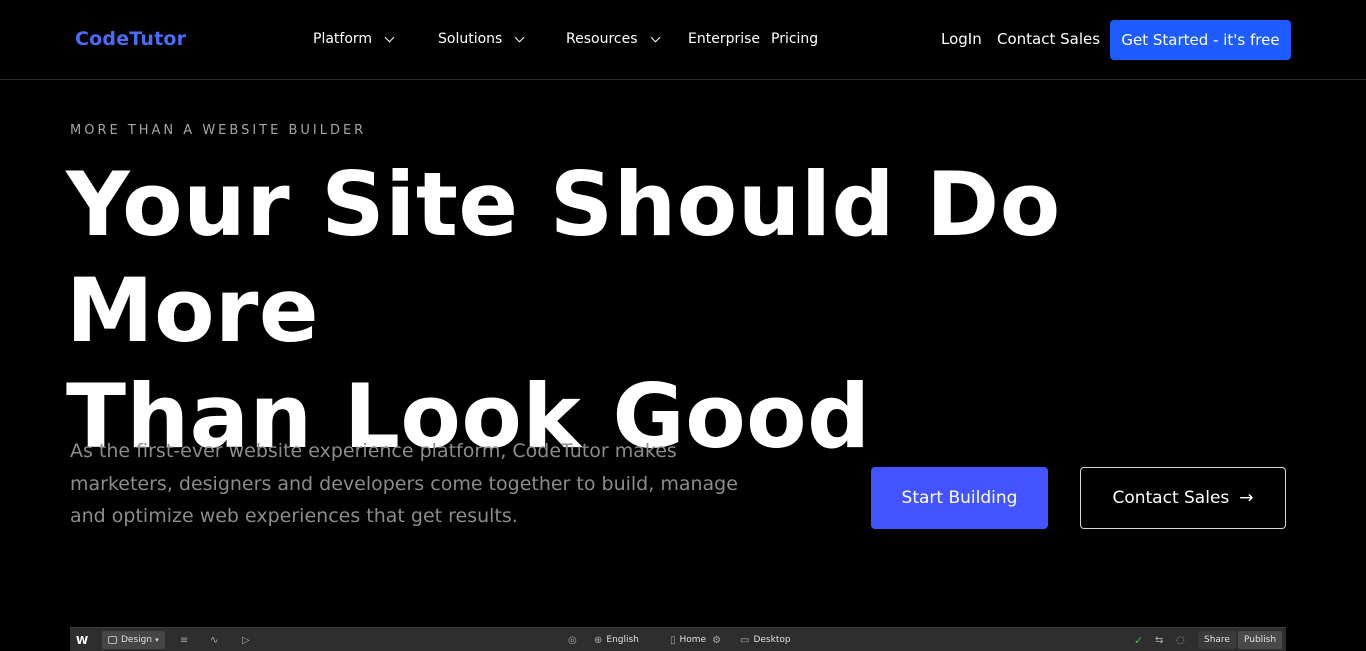  Describe the element at coordinates (82, 640) in the screenshot. I see `editor-logo: W` at that location.